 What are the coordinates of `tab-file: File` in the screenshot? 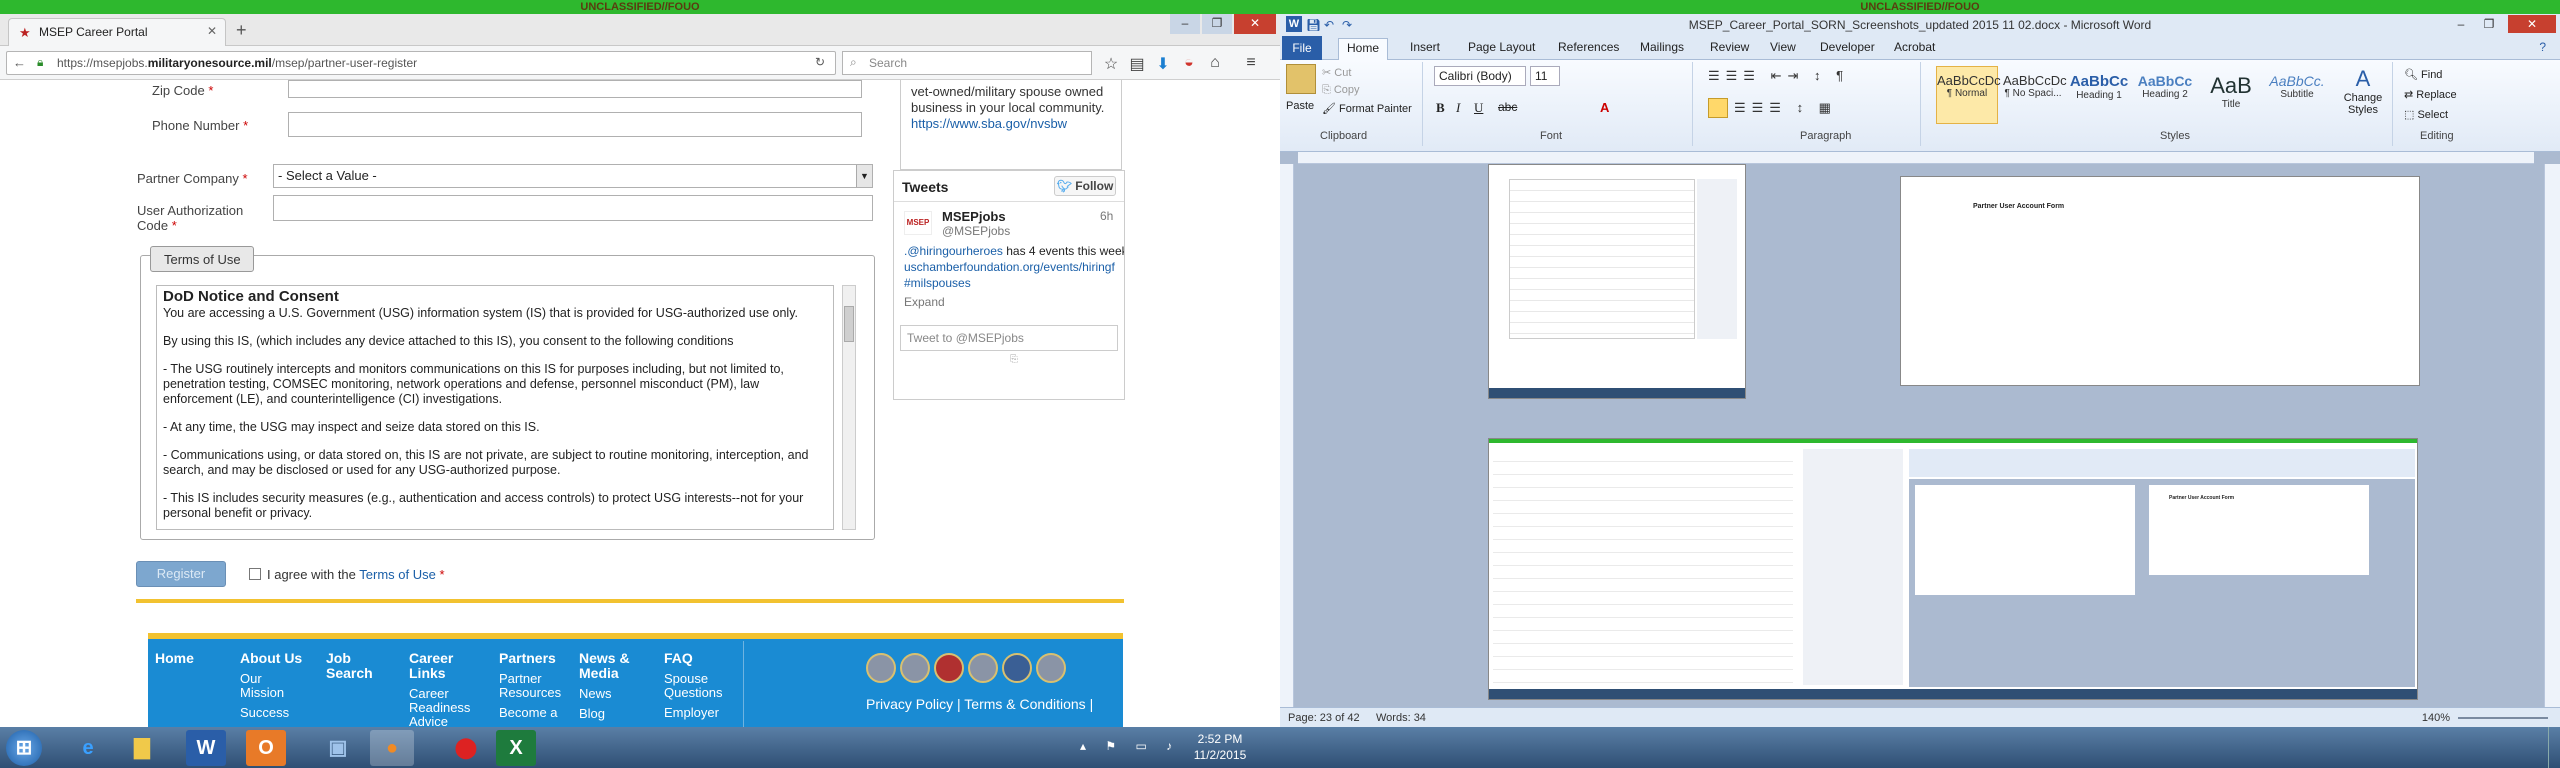 It's located at (1302, 48).